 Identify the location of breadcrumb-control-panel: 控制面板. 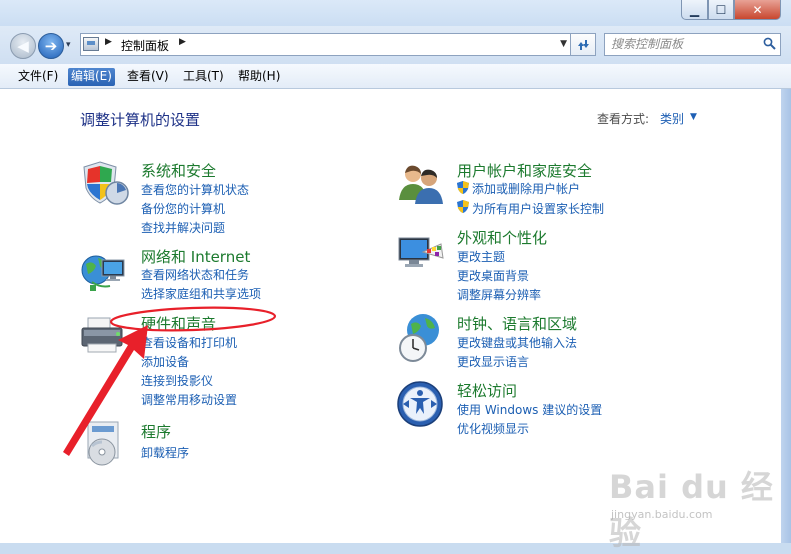
(145, 45).